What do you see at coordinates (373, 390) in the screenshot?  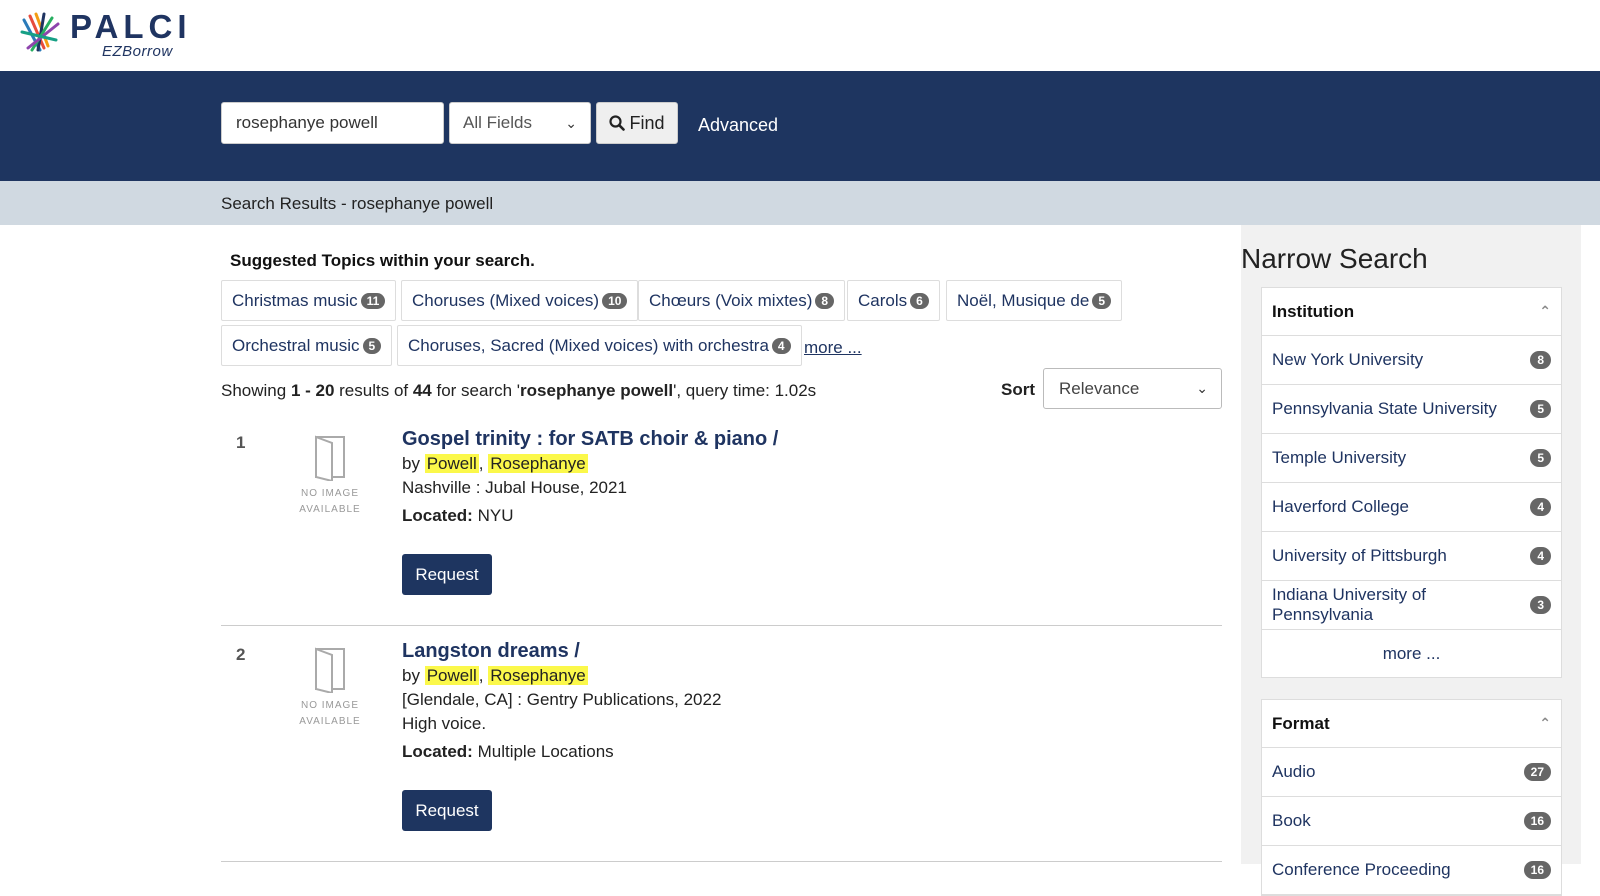 I see `summary-mid: results of` at bounding box center [373, 390].